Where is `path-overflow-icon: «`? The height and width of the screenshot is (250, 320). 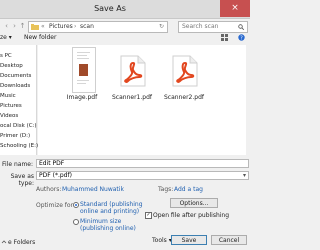
path-overflow-icon: « is located at coordinates (43, 27).